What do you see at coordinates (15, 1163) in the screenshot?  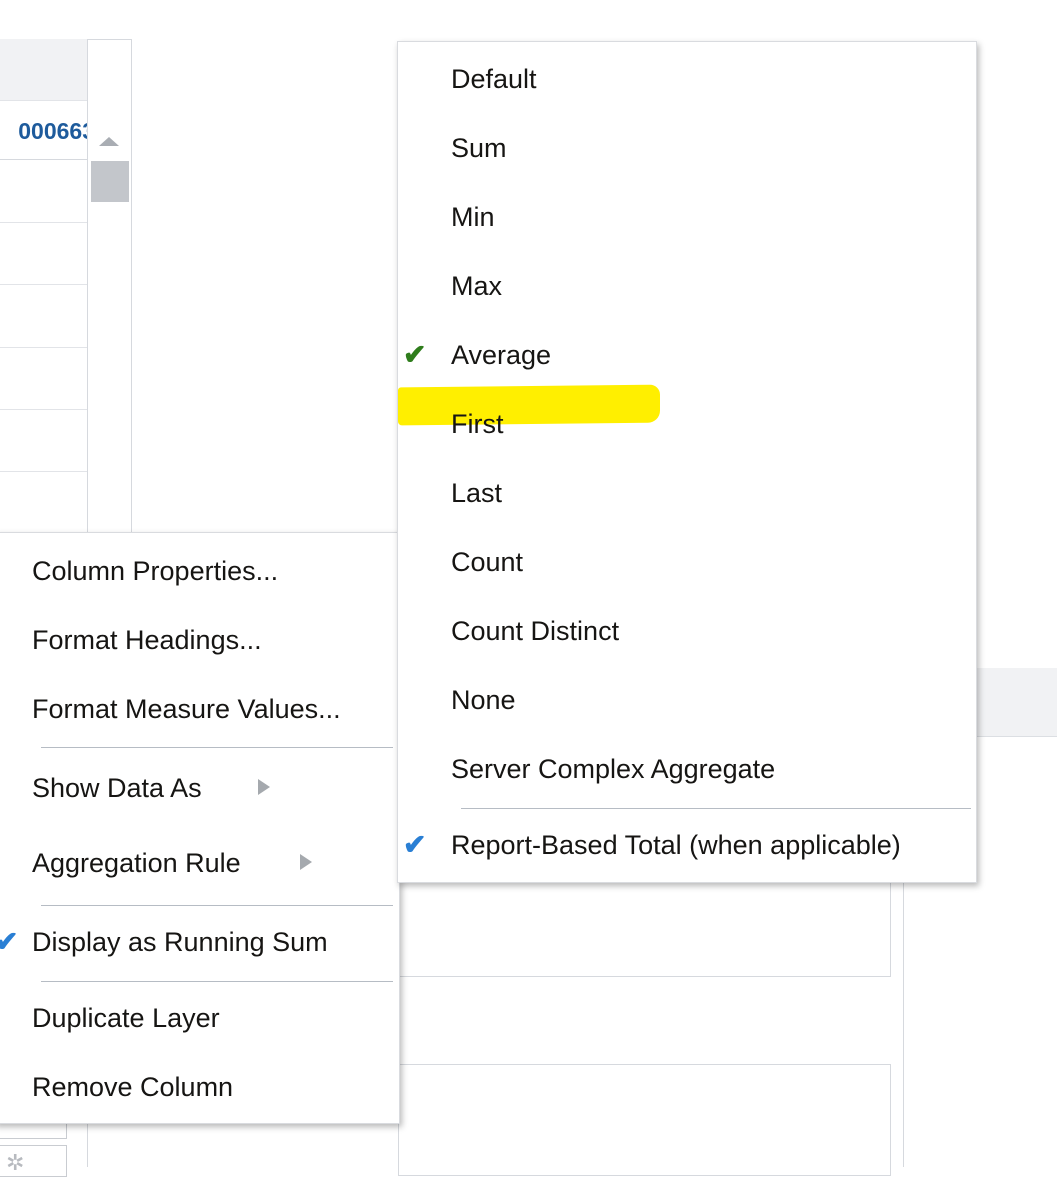 I see `gear-icon: ✲` at bounding box center [15, 1163].